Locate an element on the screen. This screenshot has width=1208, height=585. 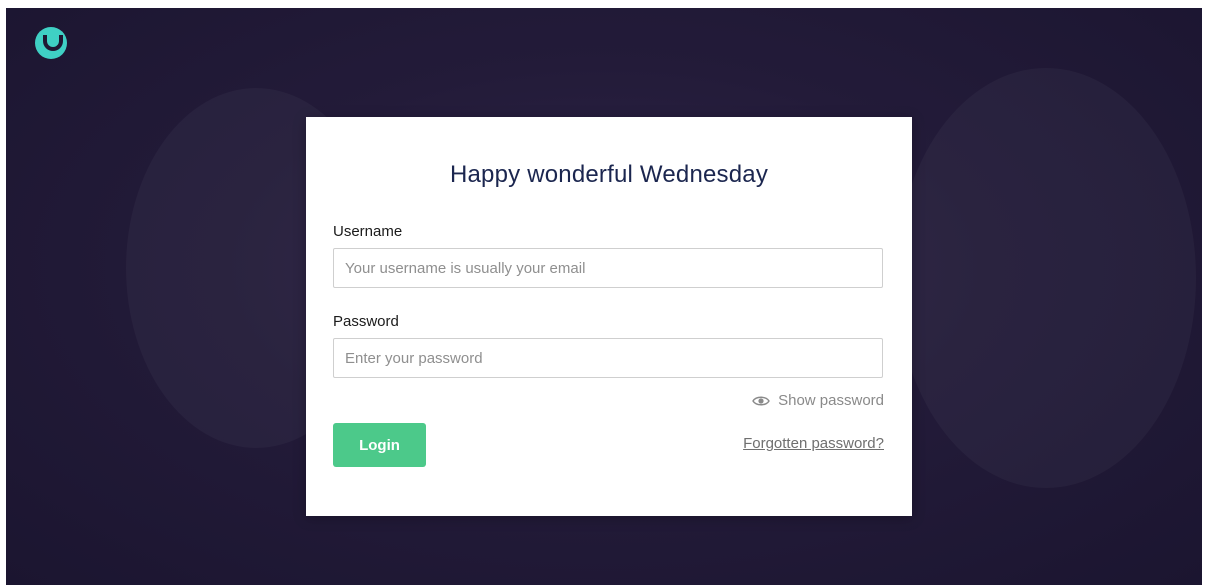
password-input is located at coordinates (608, 358).